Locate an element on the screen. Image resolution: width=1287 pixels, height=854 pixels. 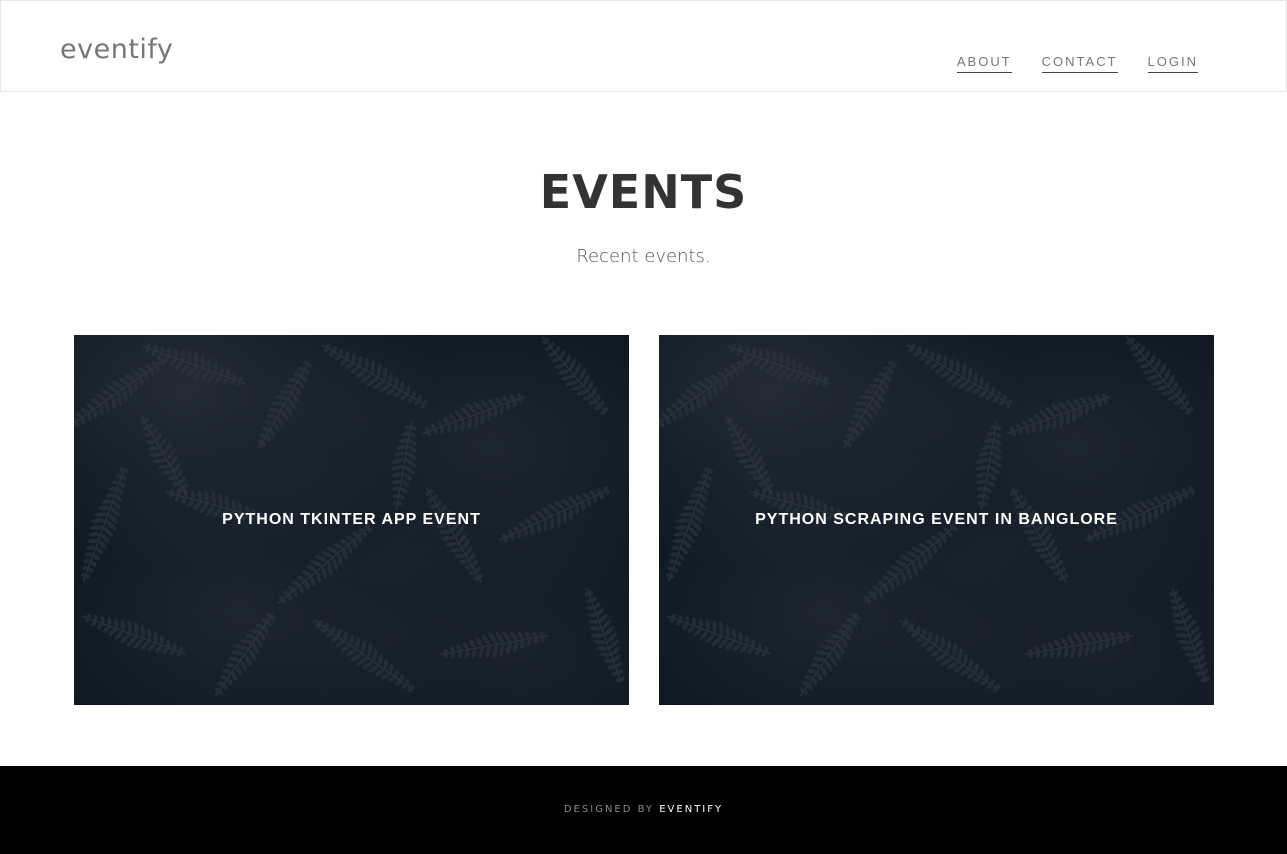
event-card-title: PYTHON SCRAPING EVENT IN BANGLORE is located at coordinates (936, 519).